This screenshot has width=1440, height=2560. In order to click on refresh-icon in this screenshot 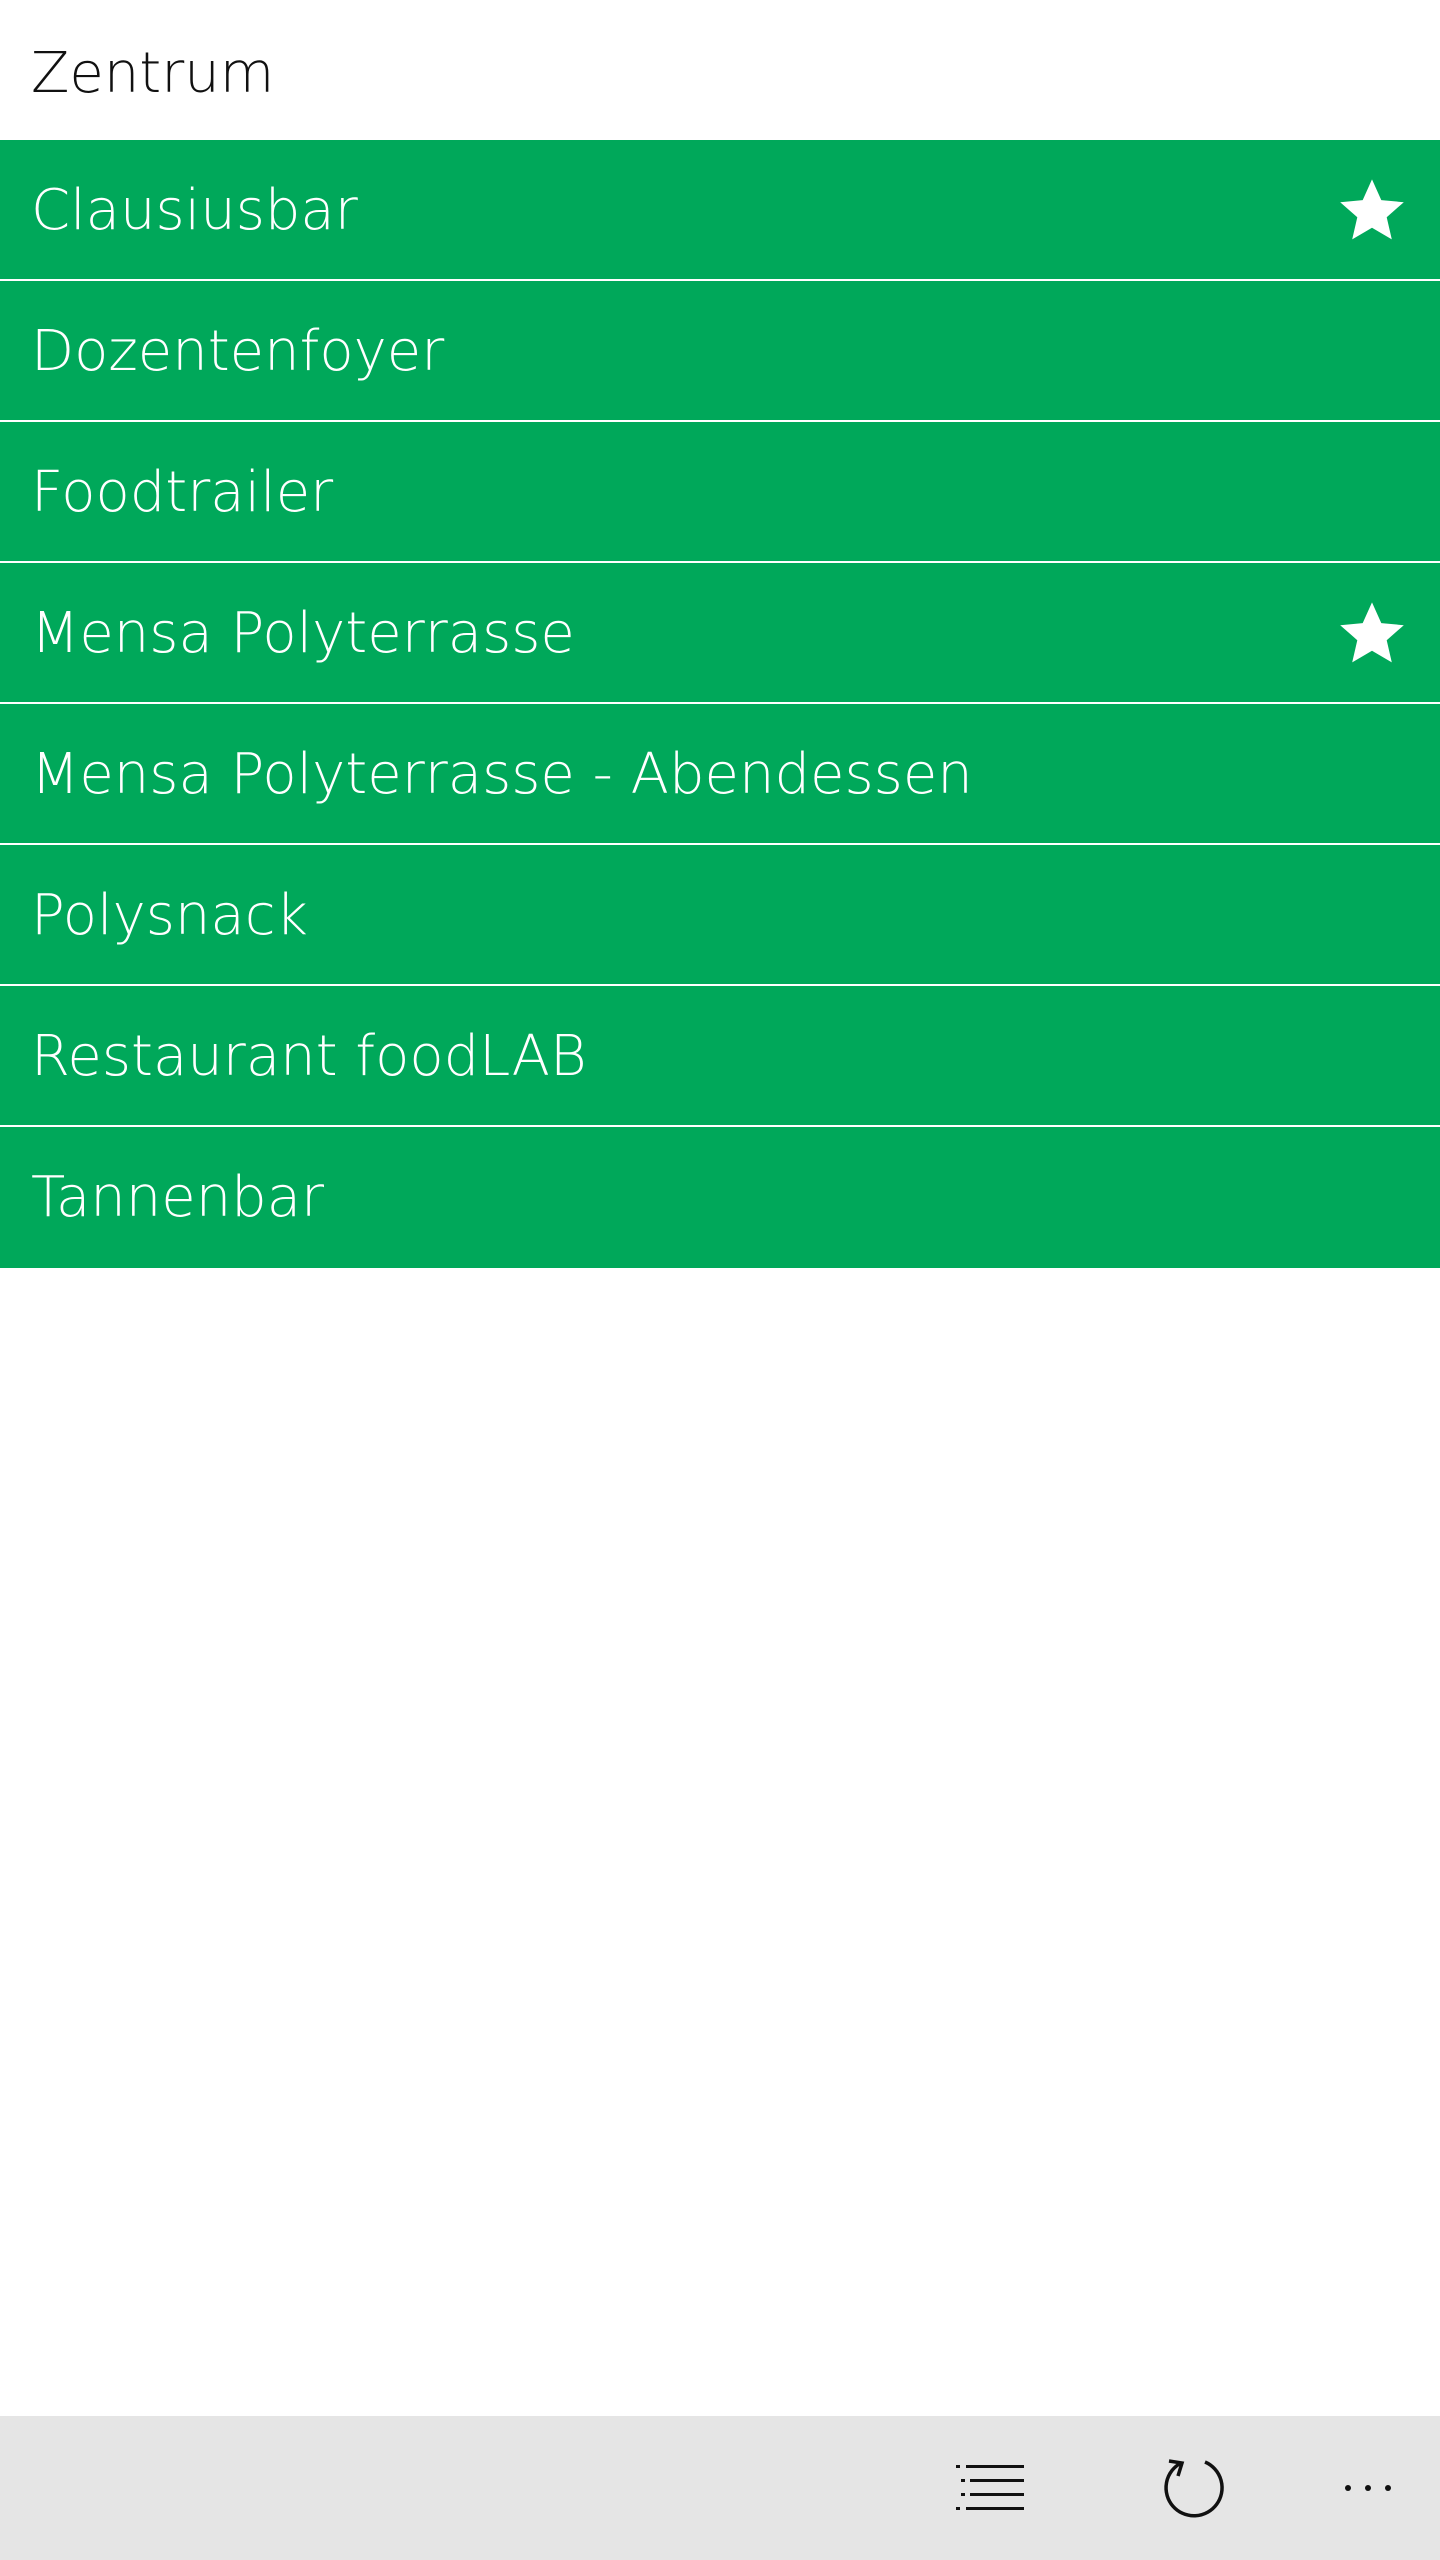, I will do `click(1194, 2488)`.